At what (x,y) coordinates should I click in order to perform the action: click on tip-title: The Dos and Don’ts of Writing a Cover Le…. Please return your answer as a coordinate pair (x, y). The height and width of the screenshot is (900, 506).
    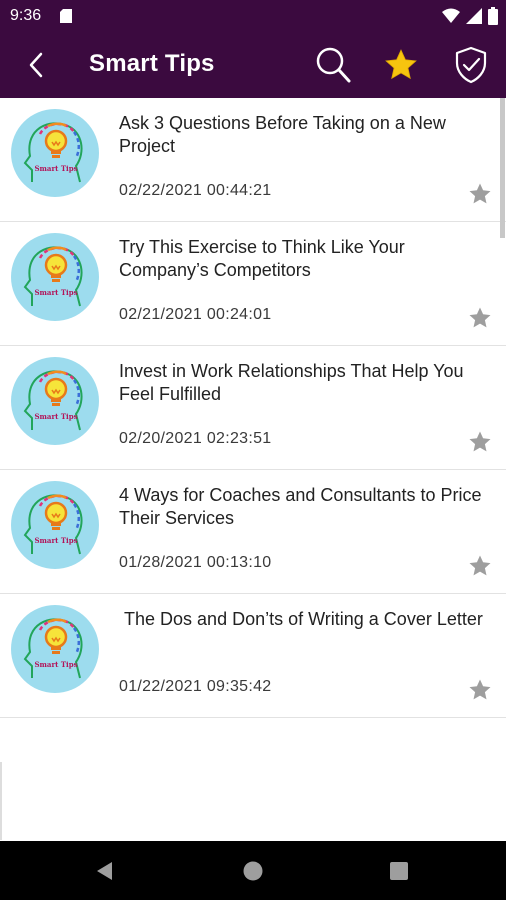
    Looking at the image, I should click on (301, 619).